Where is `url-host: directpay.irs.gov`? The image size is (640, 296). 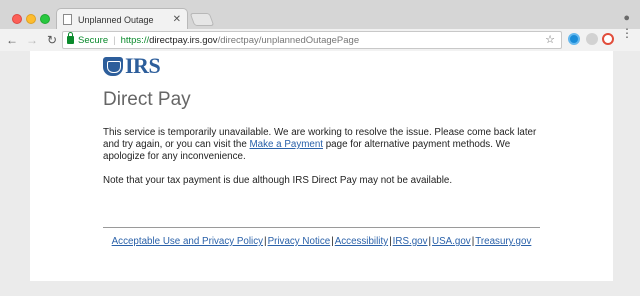
url-host: directpay.irs.gov is located at coordinates (183, 40).